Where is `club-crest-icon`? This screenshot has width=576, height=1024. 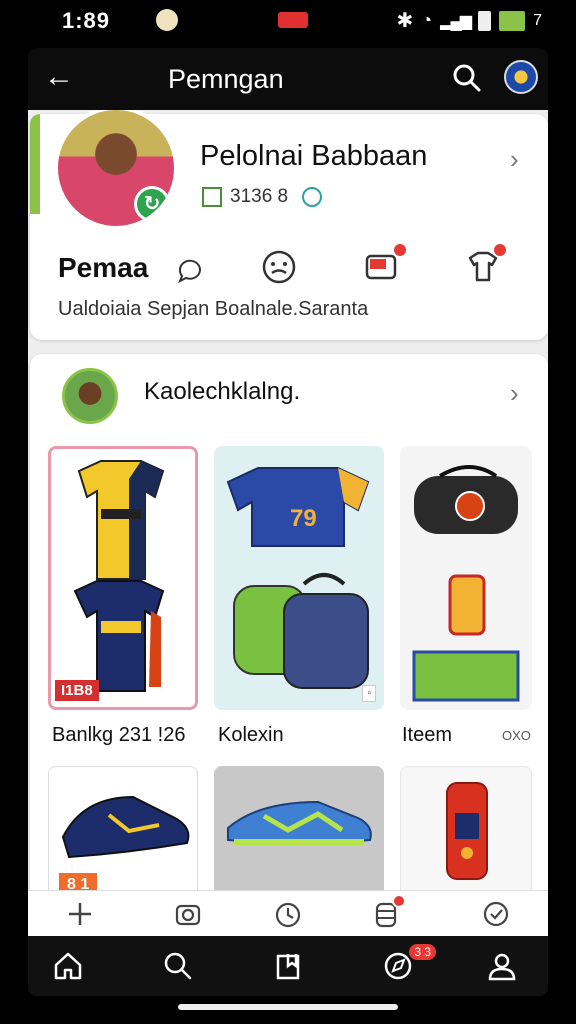 club-crest-icon is located at coordinates (521, 77).